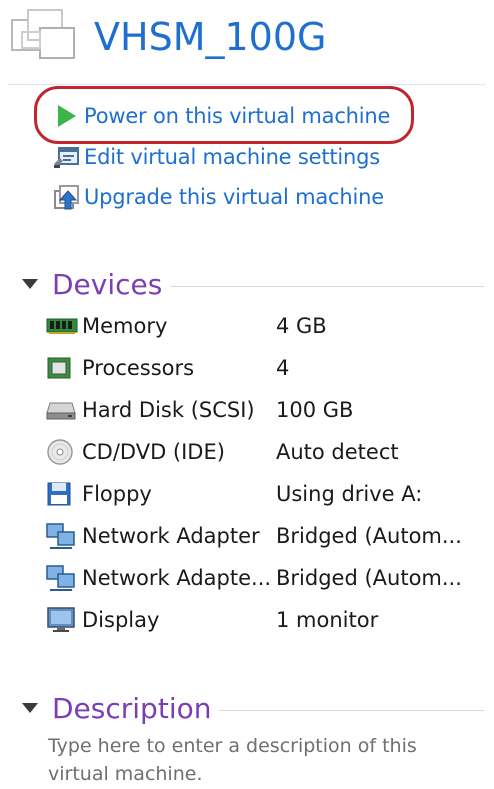  What do you see at coordinates (66, 116) in the screenshot?
I see `play-icon` at bounding box center [66, 116].